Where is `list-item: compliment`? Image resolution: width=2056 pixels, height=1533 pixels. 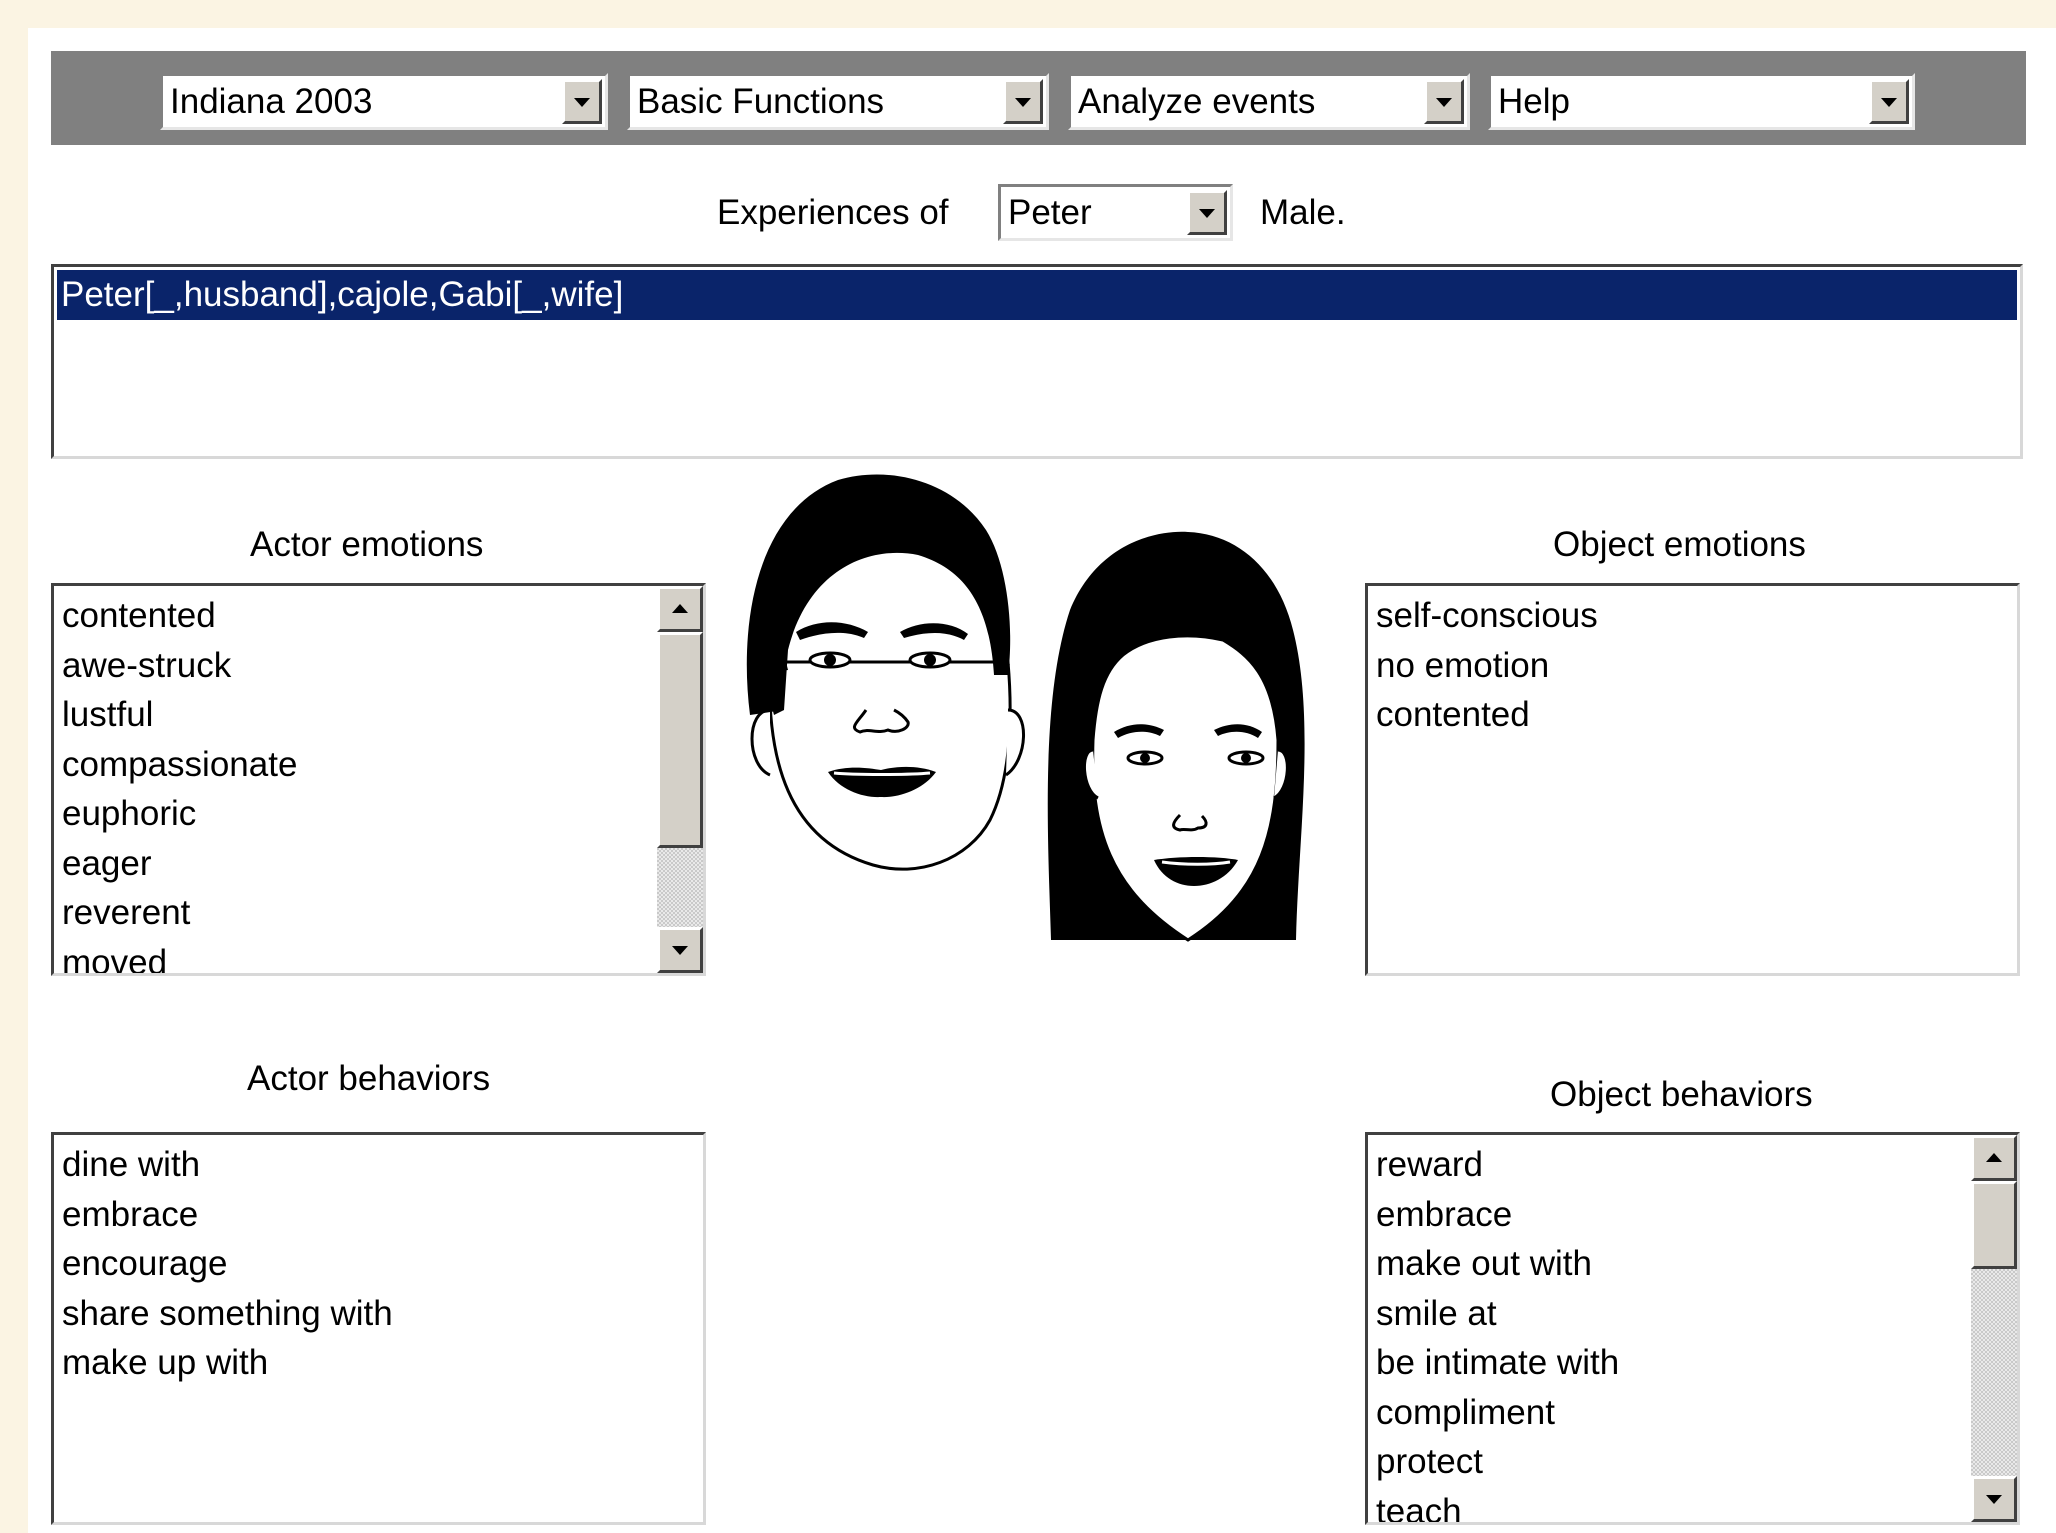 list-item: compliment is located at coordinates (1695, 1413).